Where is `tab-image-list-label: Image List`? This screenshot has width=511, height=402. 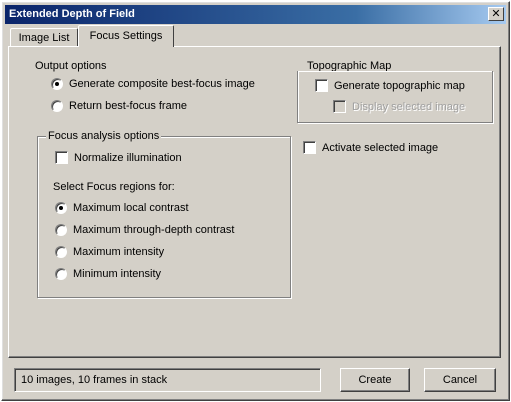
tab-image-list-label: Image List is located at coordinates (44, 38).